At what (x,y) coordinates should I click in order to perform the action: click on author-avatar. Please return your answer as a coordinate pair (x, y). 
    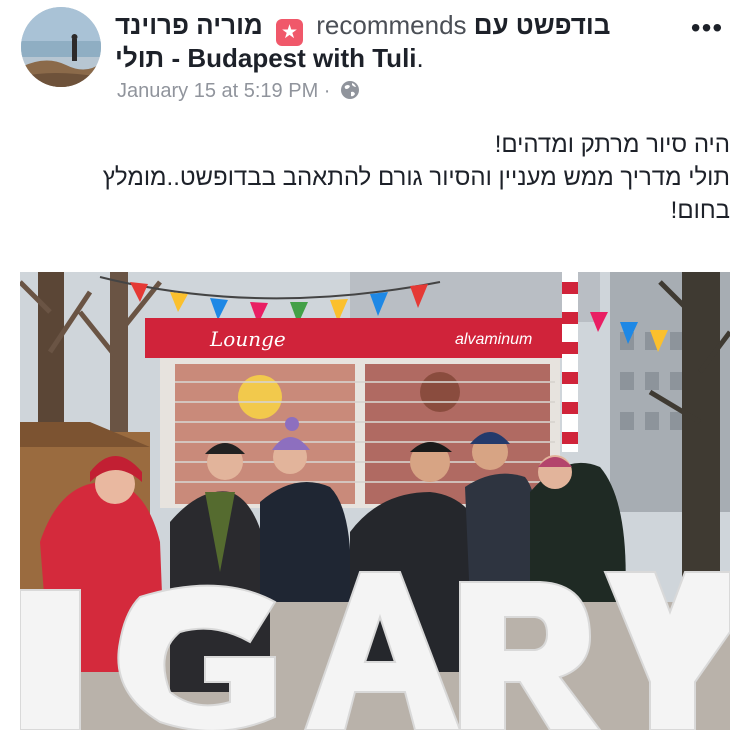
    Looking at the image, I should click on (61, 47).